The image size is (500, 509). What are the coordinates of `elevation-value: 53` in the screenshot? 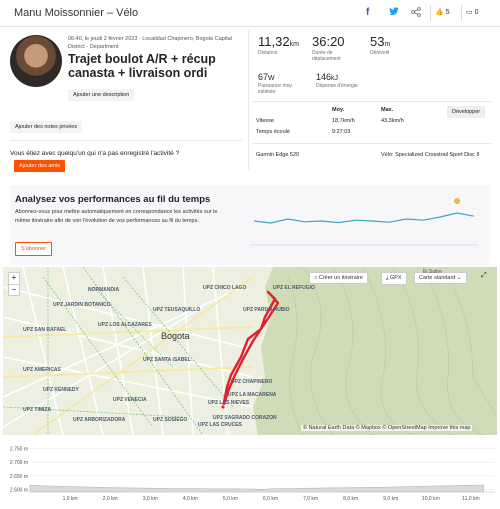 It's located at (377, 41).